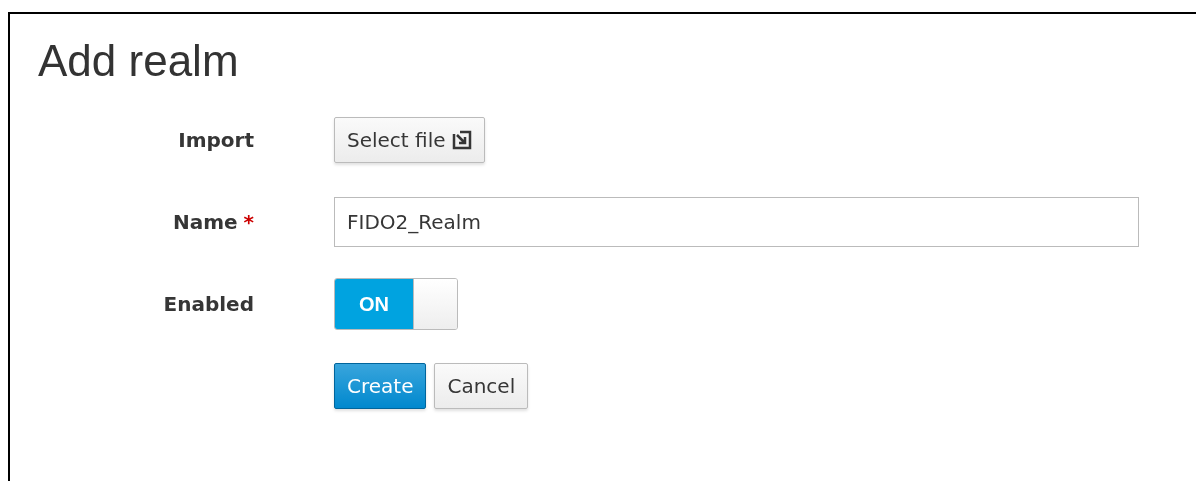 The image size is (1196, 481). What do you see at coordinates (213, 222) in the screenshot?
I see `name-label: Name *` at bounding box center [213, 222].